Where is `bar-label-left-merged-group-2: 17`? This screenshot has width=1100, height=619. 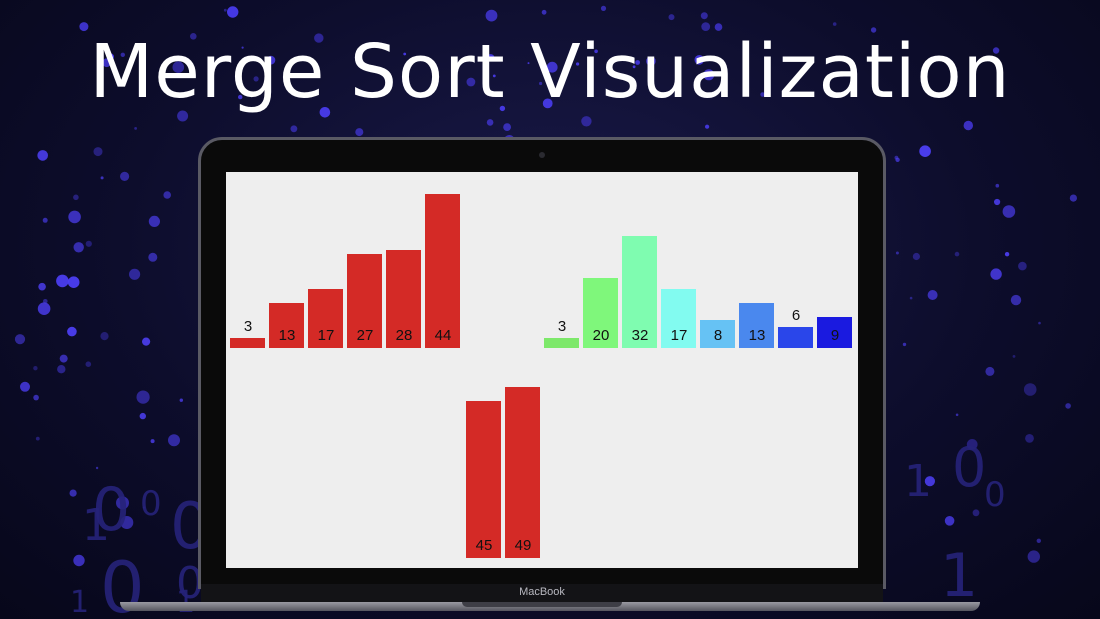 bar-label-left-merged-group-2: 17 is located at coordinates (326, 335).